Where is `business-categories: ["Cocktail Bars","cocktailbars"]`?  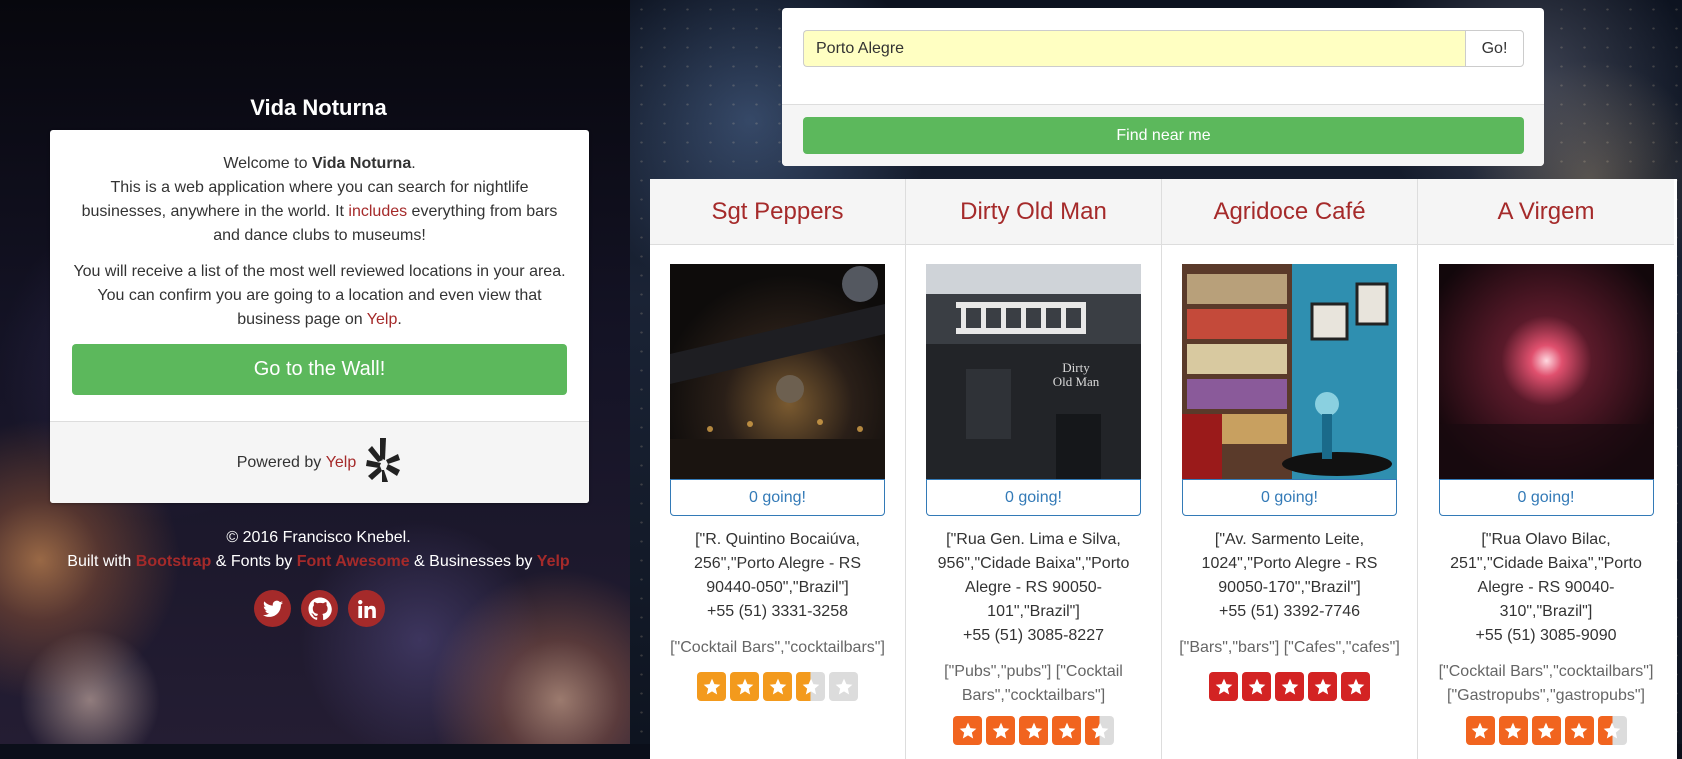 business-categories: ["Cocktail Bars","cocktailbars"] is located at coordinates (777, 647).